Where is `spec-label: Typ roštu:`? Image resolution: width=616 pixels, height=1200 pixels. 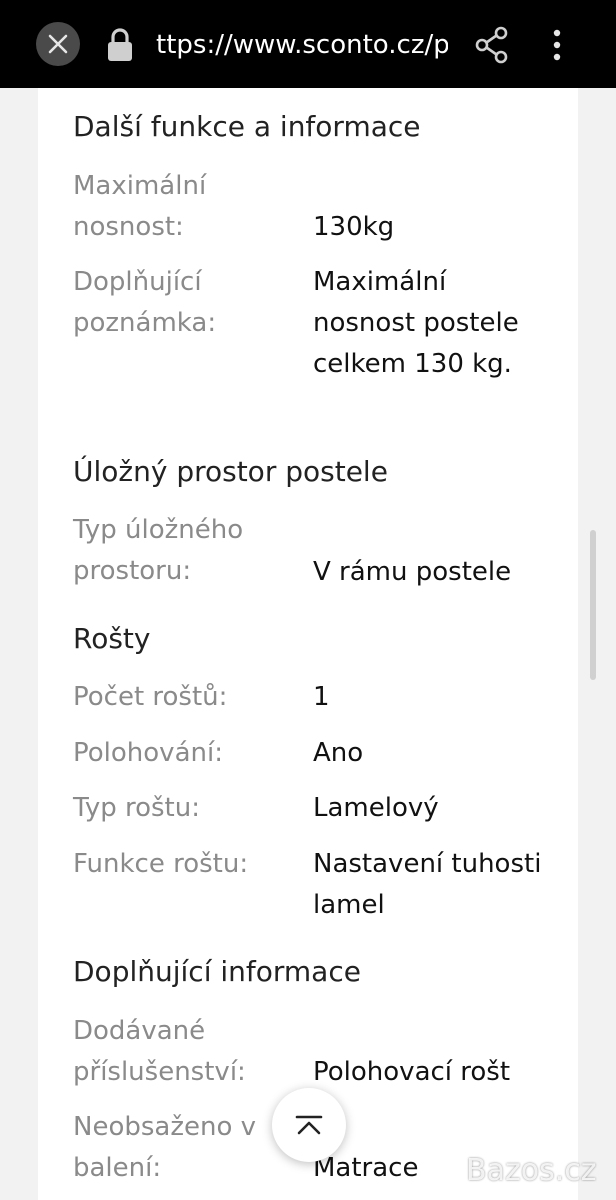
spec-label: Typ roštu: is located at coordinates (136, 808).